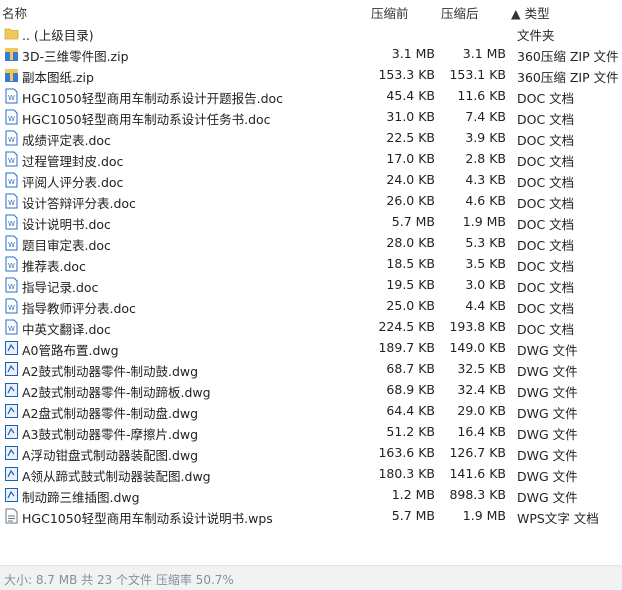 The image size is (622, 590). I want to click on packed-size: 18.5 KB, so click(410, 263).